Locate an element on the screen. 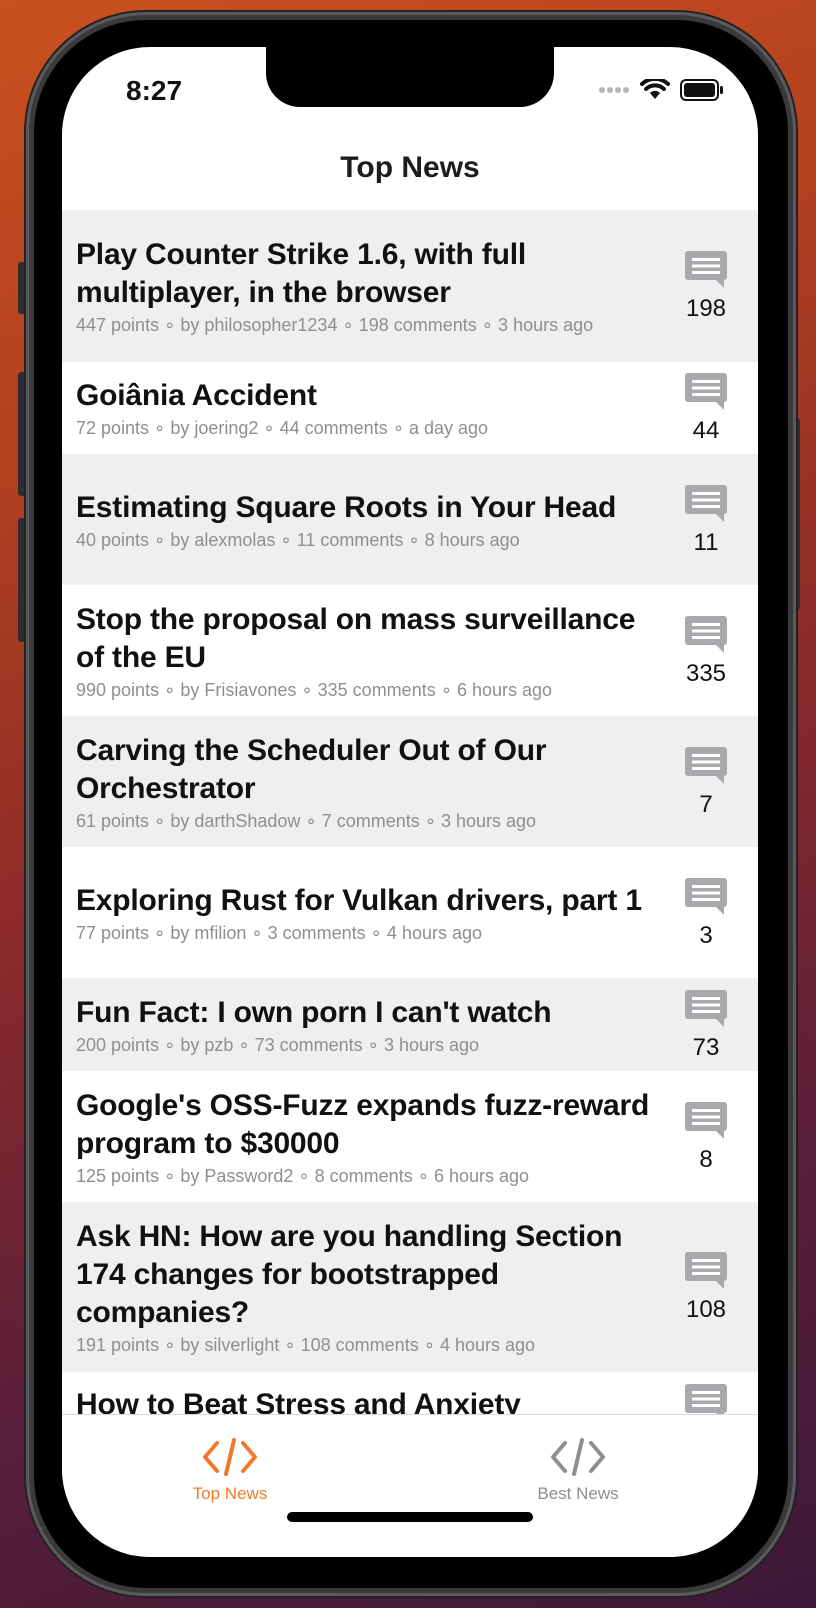 The height and width of the screenshot is (1608, 816). story-title: Estimating Square Roots in Your Head is located at coordinates (346, 507).